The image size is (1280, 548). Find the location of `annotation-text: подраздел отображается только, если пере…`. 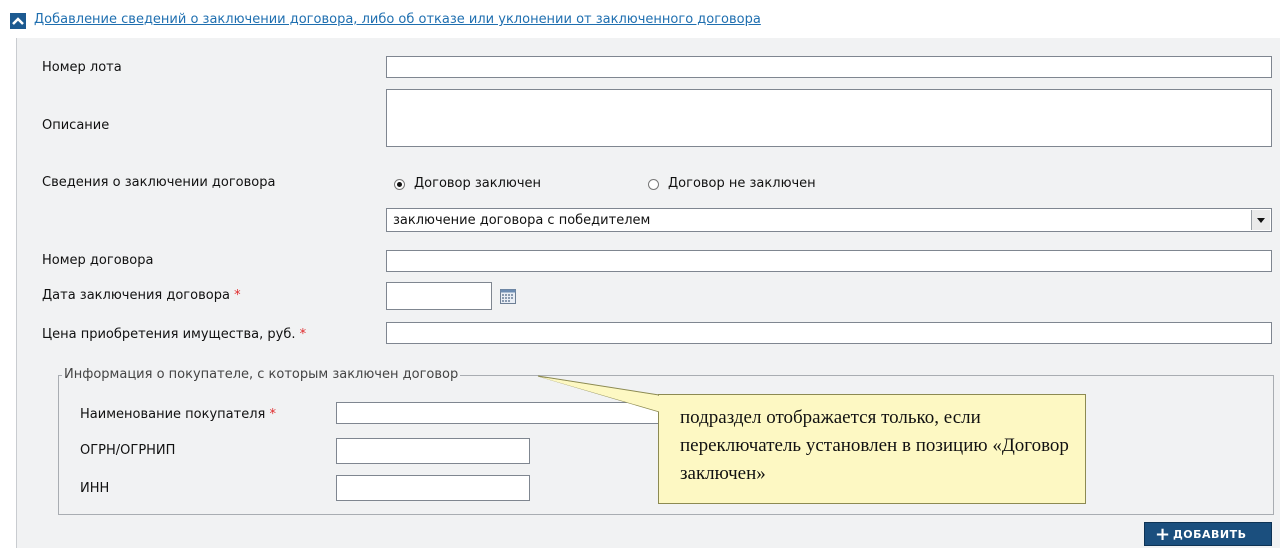

annotation-text: подраздел отображается только, если пере… is located at coordinates (874, 445).